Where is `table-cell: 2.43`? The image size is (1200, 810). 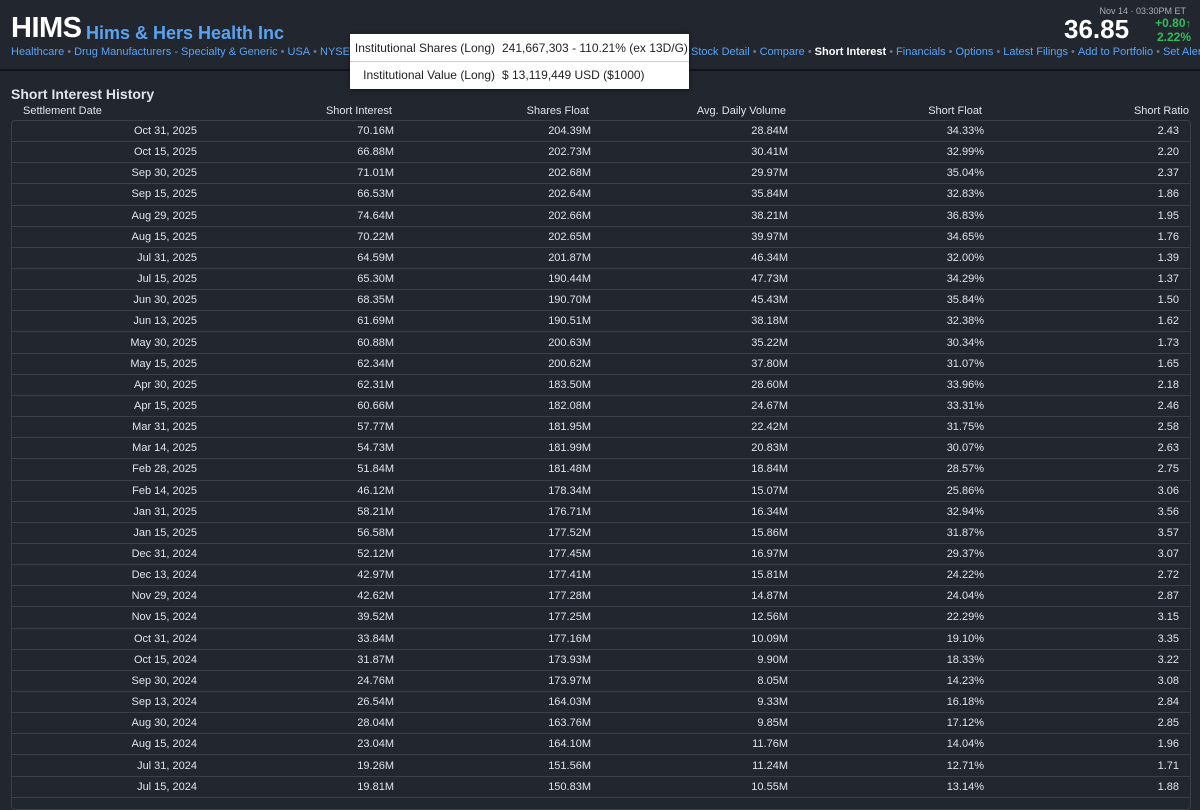 table-cell: 2.43 is located at coordinates (1168, 131).